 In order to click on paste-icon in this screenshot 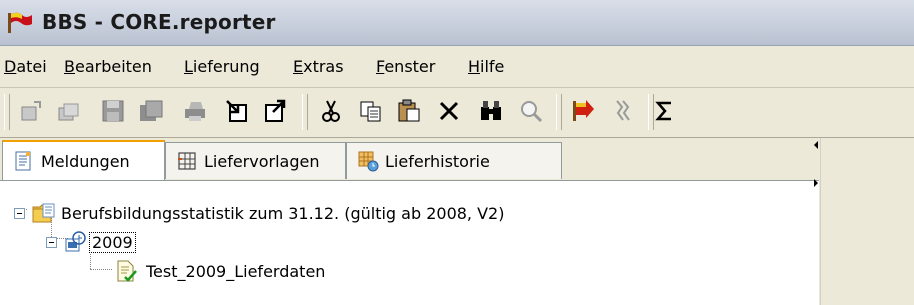, I will do `click(409, 111)`.